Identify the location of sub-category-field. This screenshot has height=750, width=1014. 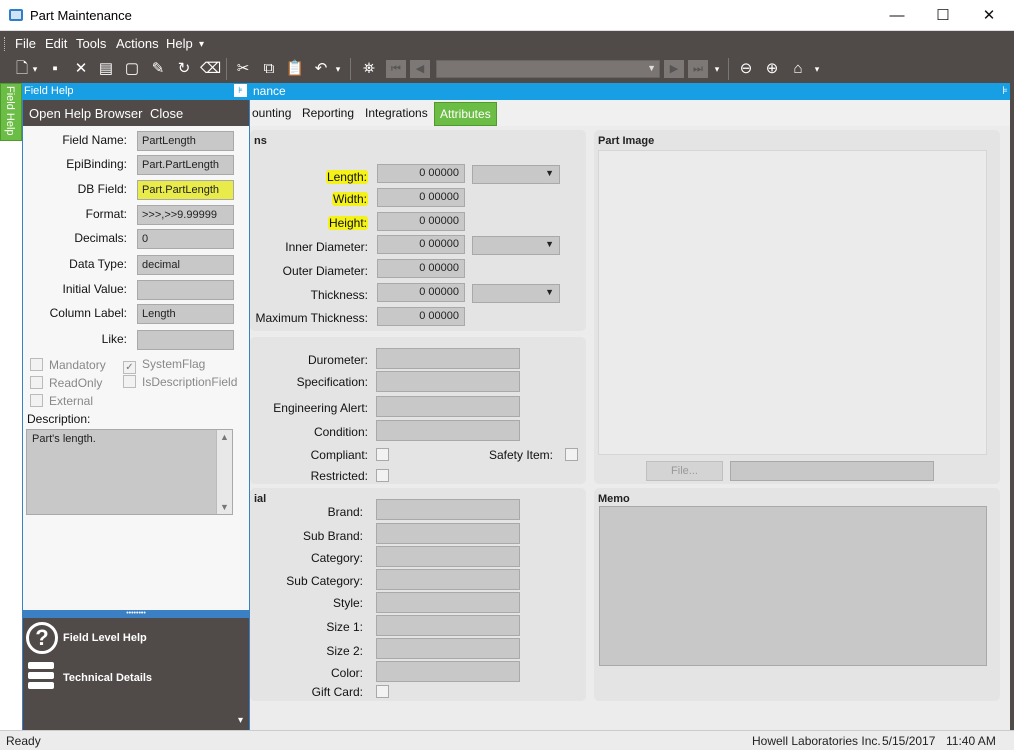
(448, 579).